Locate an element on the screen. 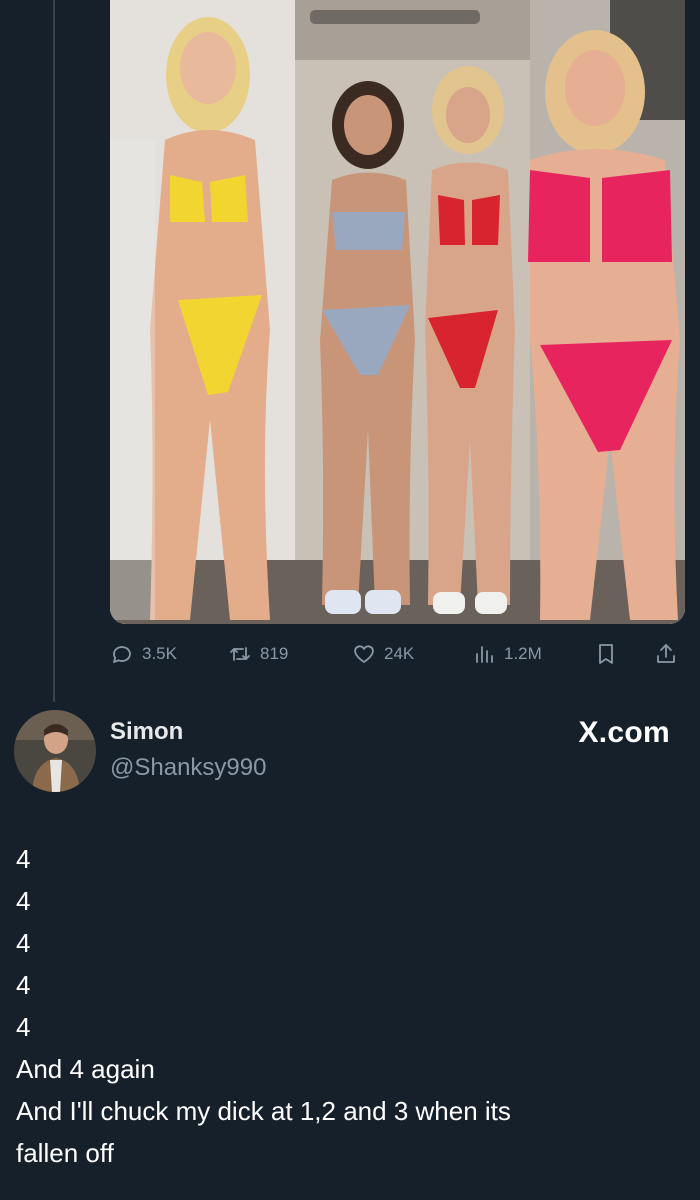 The image size is (700, 1200). repost-button: 819 is located at coordinates (258, 654).